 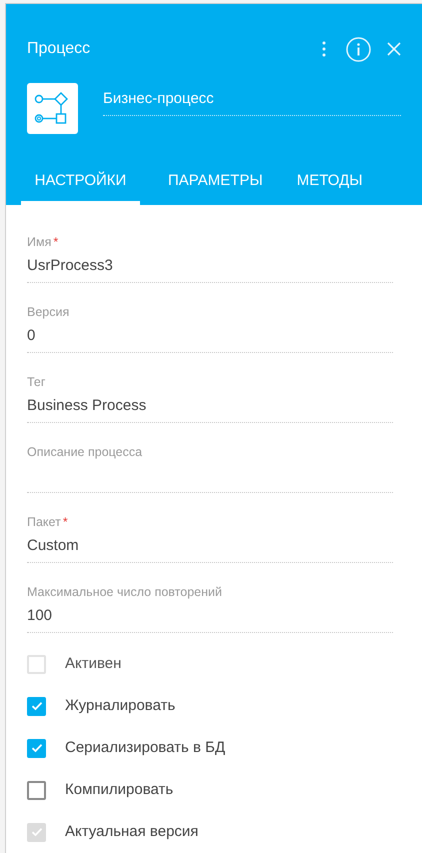 What do you see at coordinates (39, 242) in the screenshot?
I see `field-label: Имя` at bounding box center [39, 242].